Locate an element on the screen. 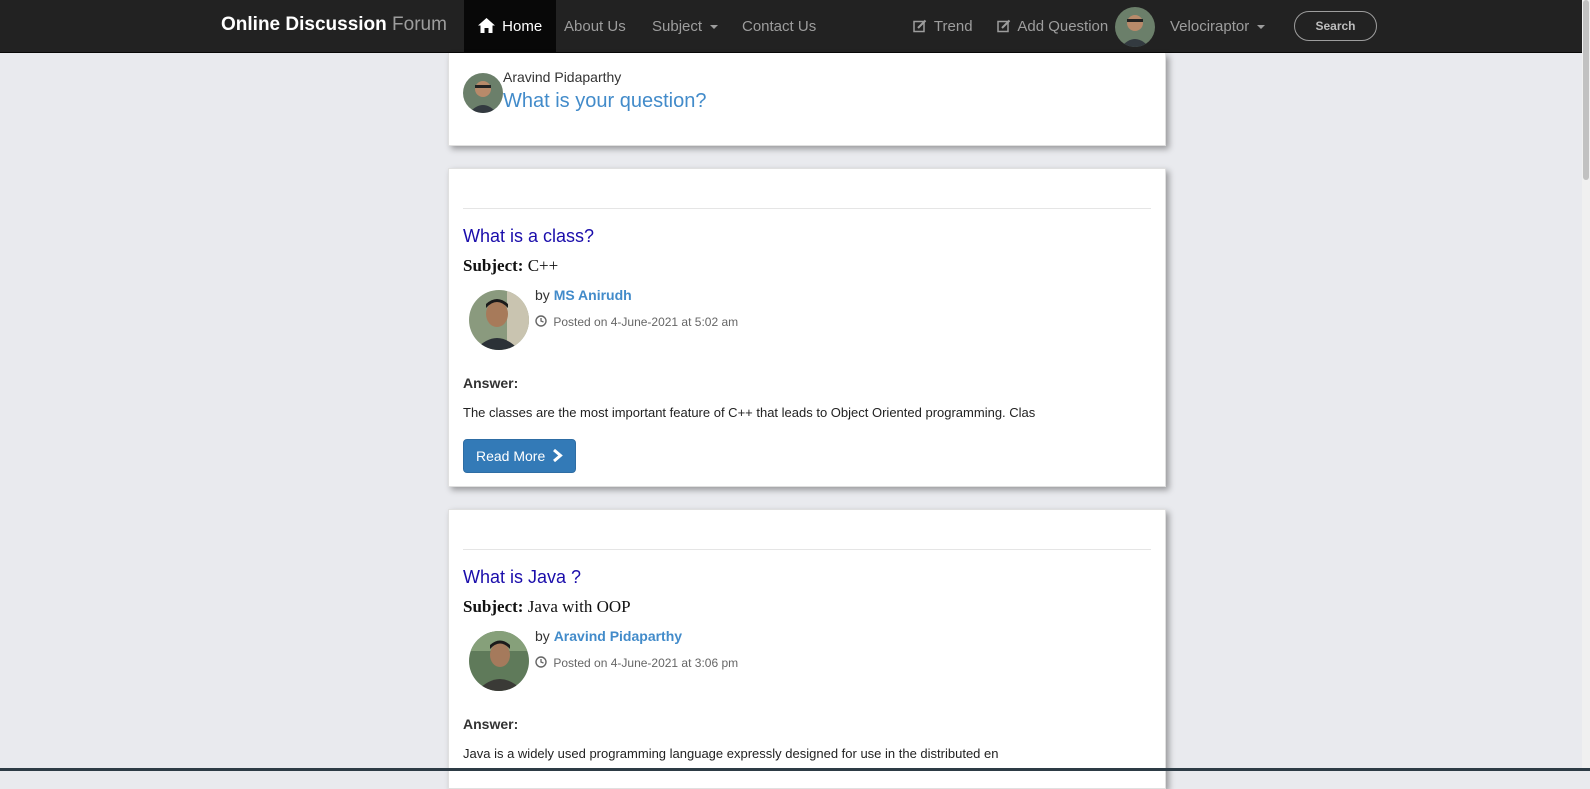 The height and width of the screenshot is (789, 1590). question-subject: Subject: Java with OOP is located at coordinates (547, 607).